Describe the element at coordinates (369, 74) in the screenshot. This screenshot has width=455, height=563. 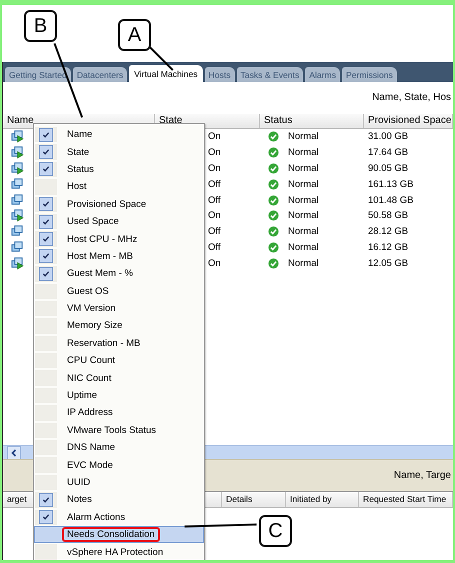
I see `tab: Permissions` at that location.